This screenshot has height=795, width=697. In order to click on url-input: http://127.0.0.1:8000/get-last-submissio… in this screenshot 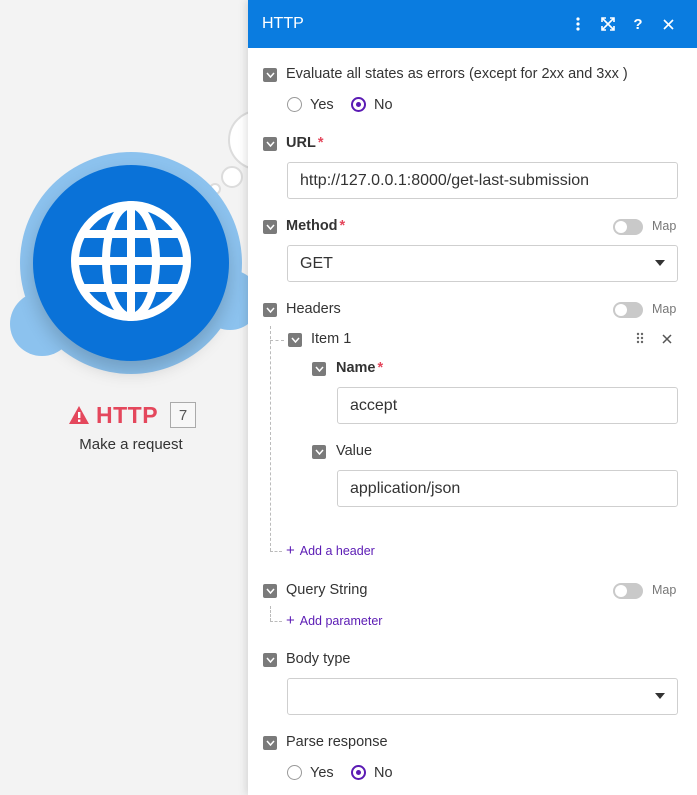, I will do `click(482, 180)`.